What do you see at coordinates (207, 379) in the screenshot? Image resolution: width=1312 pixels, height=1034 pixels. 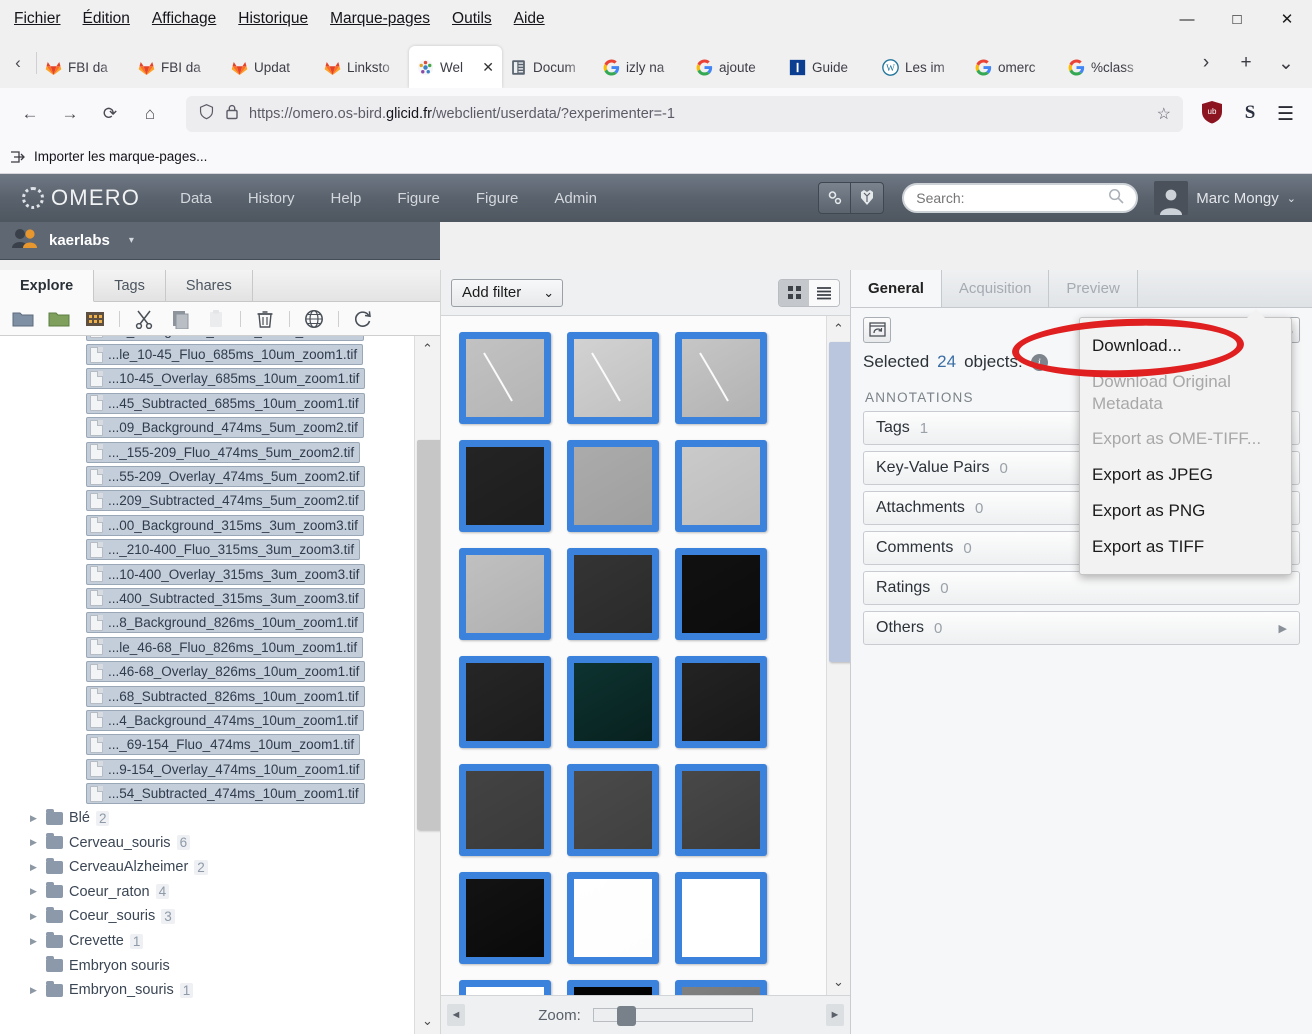 I see `tree-file-item: ...10-45_Overlay_685ms_10um_zoom1.tif` at bounding box center [207, 379].